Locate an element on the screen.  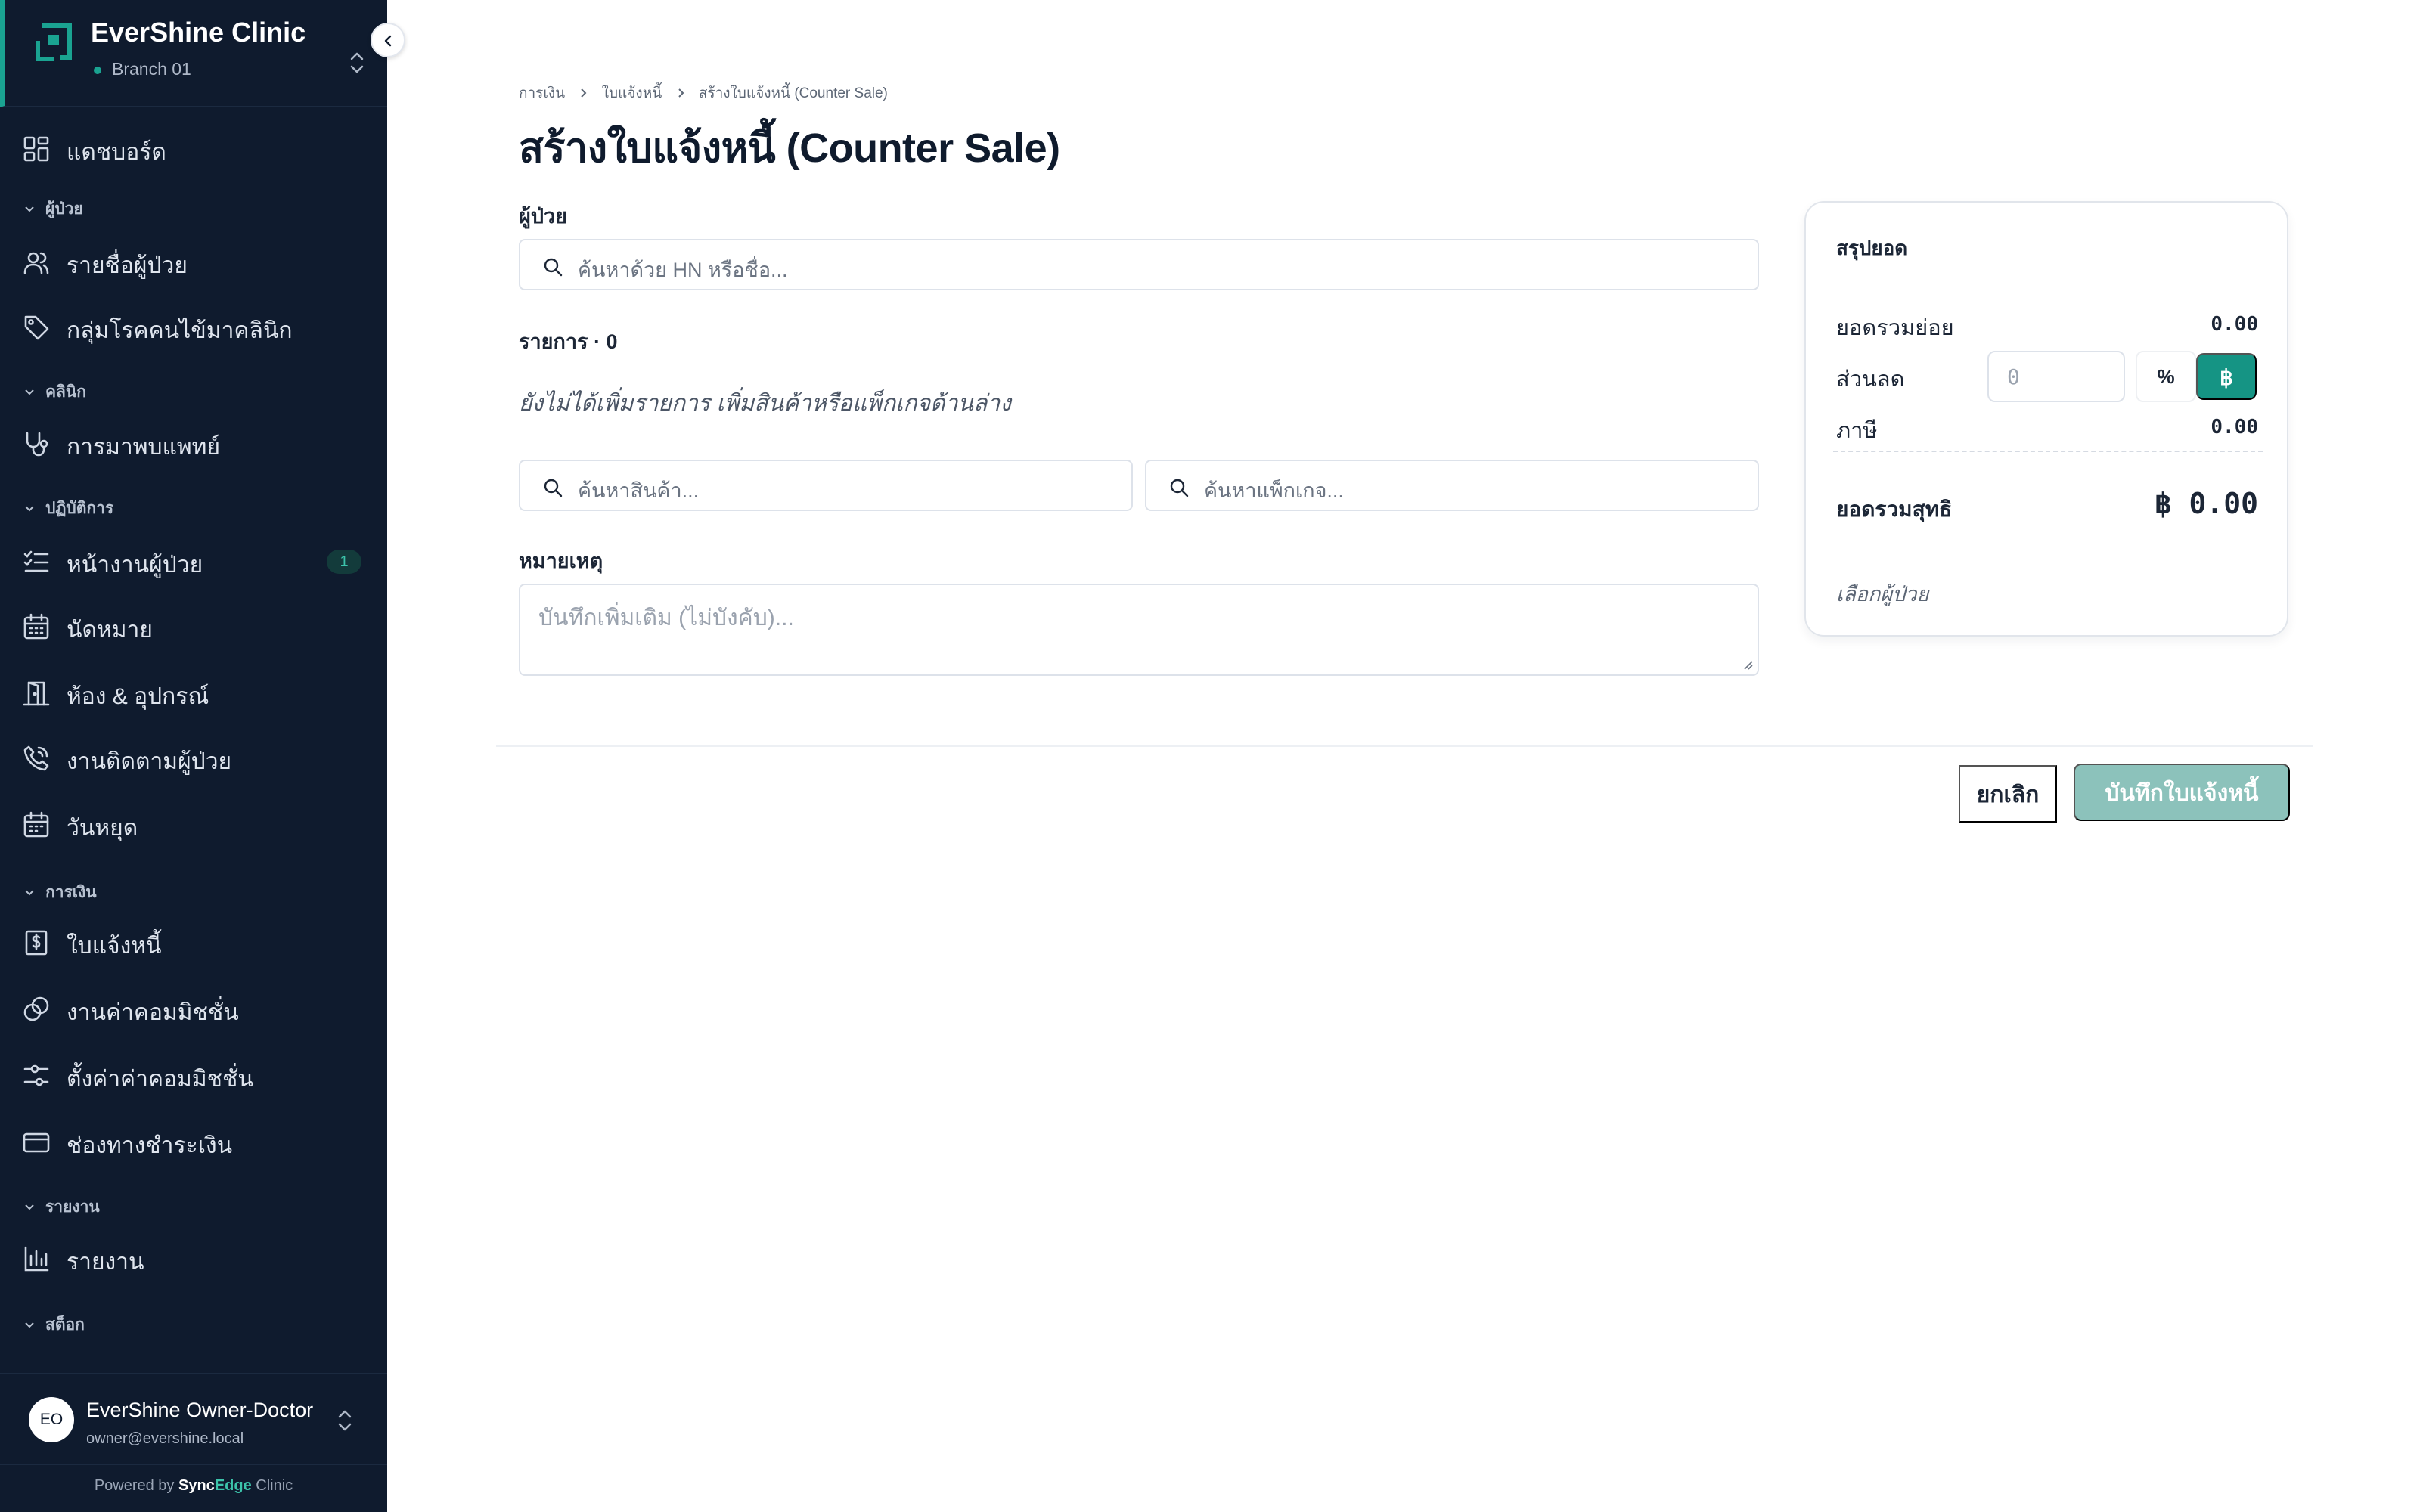
tax-label: ภาษี is located at coordinates (1857, 431).